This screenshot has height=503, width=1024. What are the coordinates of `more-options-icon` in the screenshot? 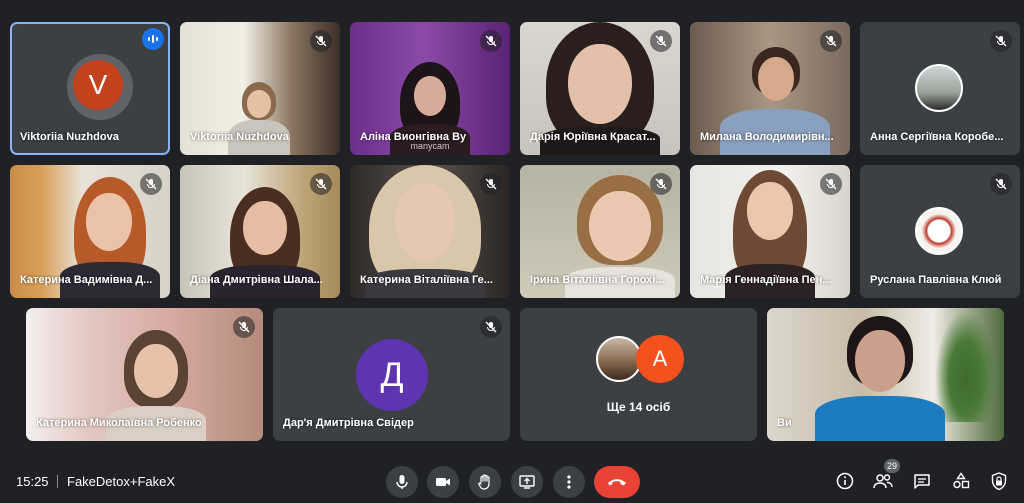 It's located at (569, 482).